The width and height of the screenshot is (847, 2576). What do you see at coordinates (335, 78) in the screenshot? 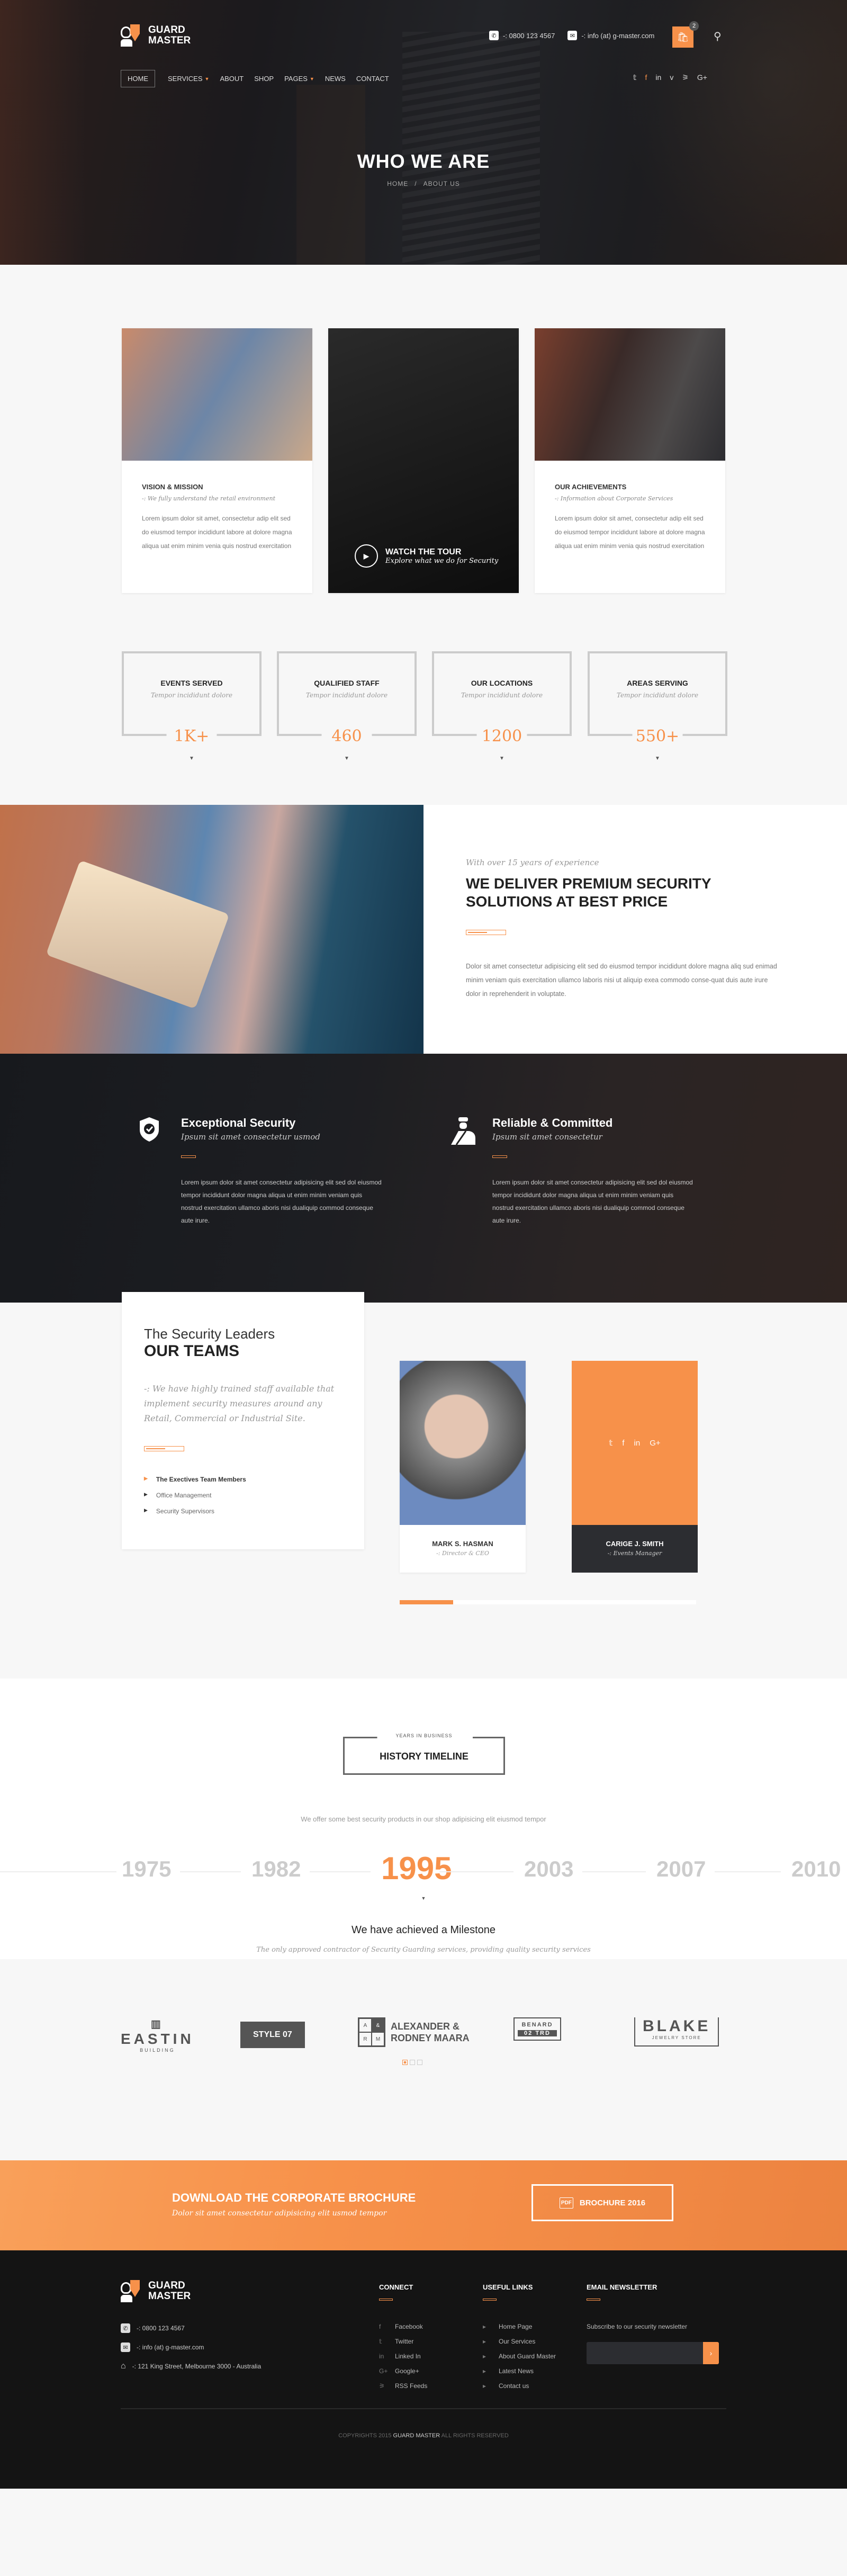
I see `nav-news: NEWS` at bounding box center [335, 78].